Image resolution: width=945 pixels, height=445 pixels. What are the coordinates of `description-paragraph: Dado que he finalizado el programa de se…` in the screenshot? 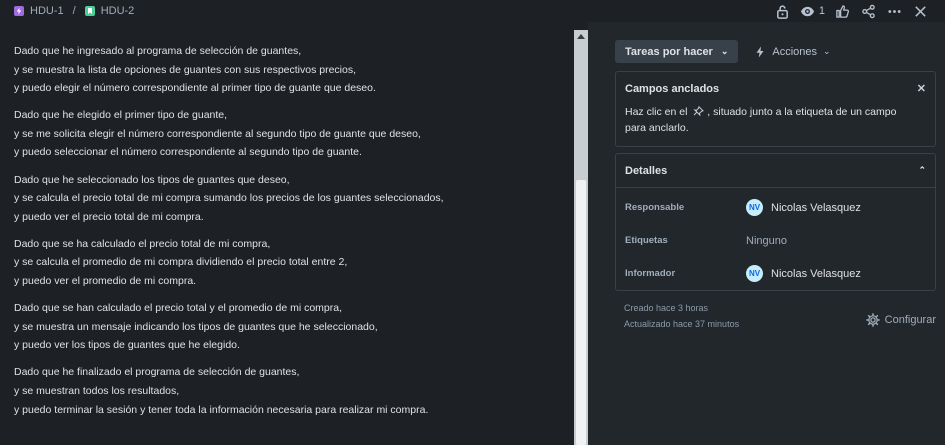 It's located at (287, 391).